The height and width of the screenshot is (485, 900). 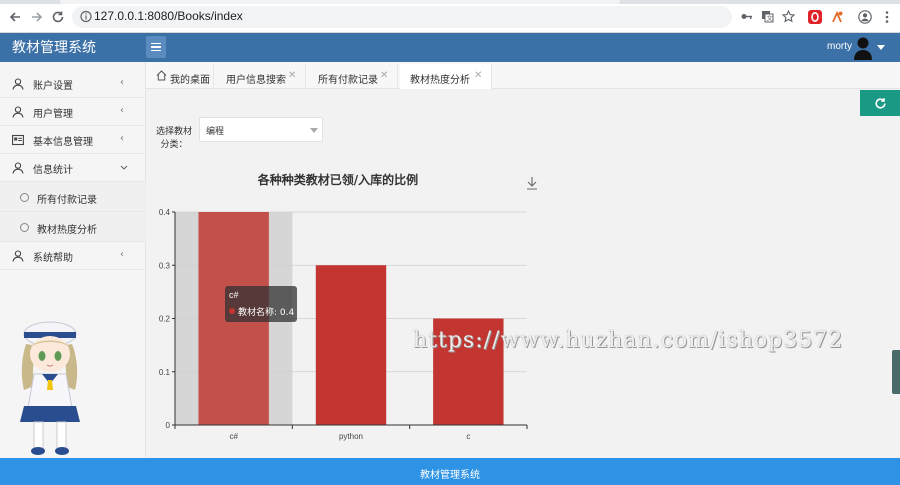 I want to click on browser-tab, so click(x=340, y=2).